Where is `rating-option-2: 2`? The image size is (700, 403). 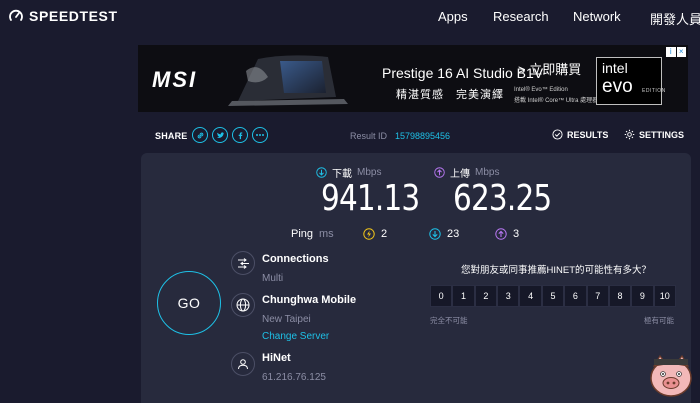
rating-option-2: 2 is located at coordinates (486, 296).